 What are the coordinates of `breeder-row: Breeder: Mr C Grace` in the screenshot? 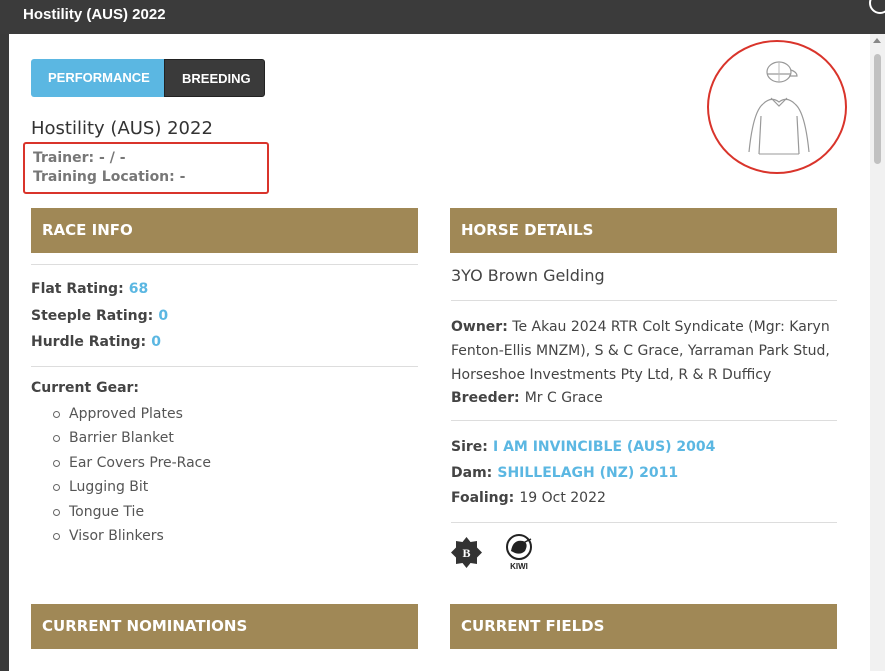 It's located at (527, 396).